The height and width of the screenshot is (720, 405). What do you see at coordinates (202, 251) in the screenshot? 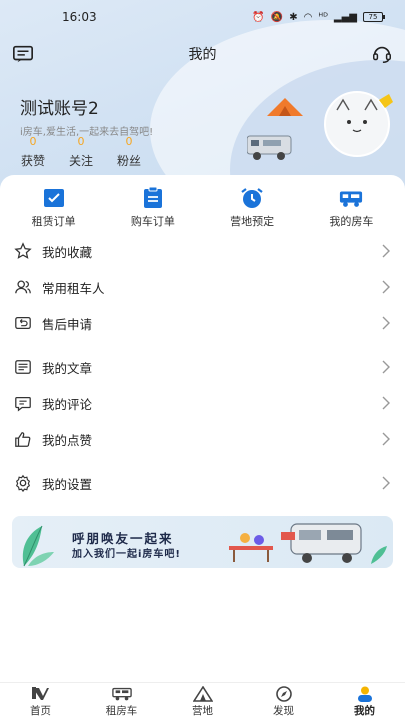
I see `menu-item-favorites: 我的收藏` at bounding box center [202, 251].